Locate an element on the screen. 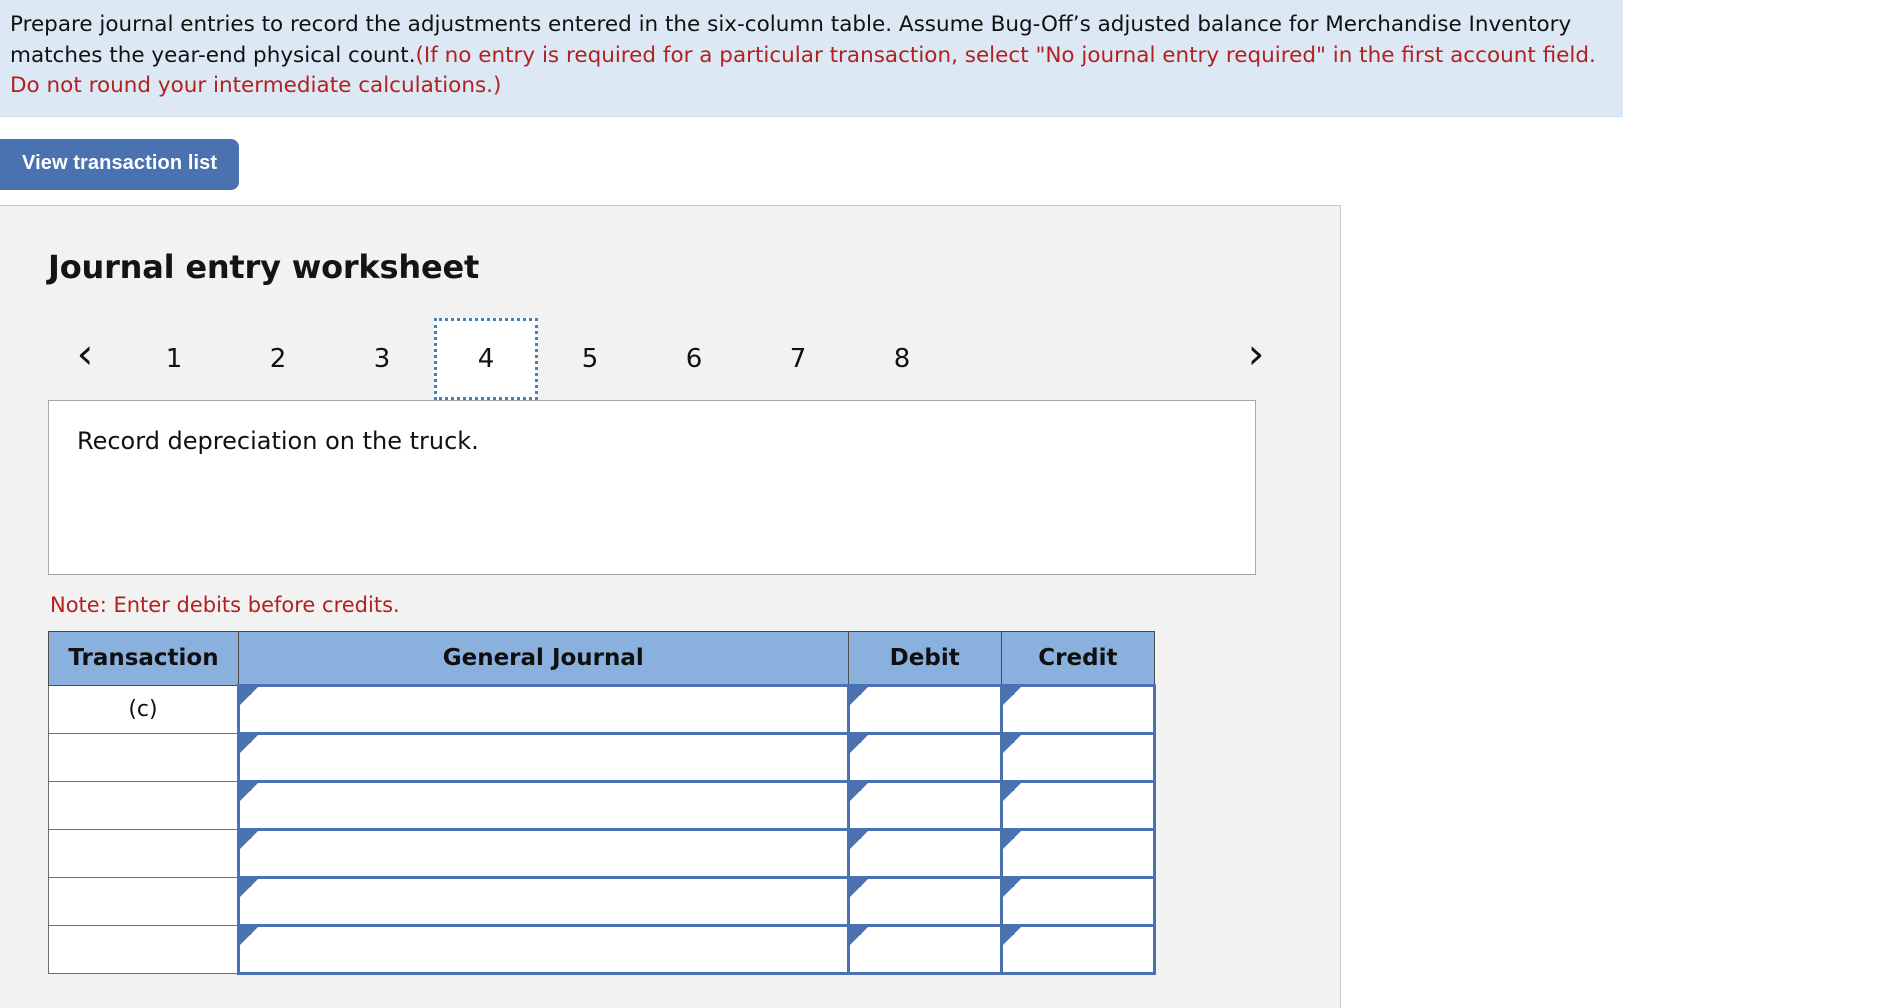 This screenshot has width=1890, height=1008. pagination-tabs: 1 2 3 4 5 6 7 8 is located at coordinates (538, 358).